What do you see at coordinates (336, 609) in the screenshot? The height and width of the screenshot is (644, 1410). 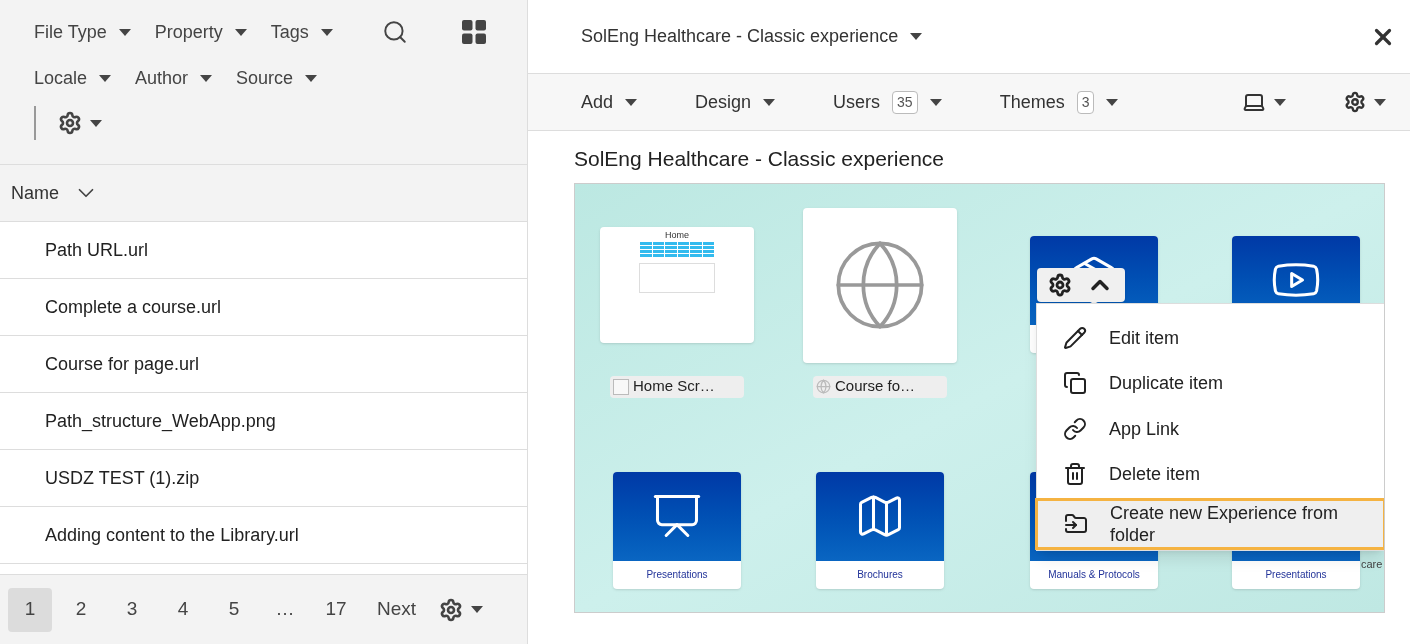 I see `page-button: 17` at bounding box center [336, 609].